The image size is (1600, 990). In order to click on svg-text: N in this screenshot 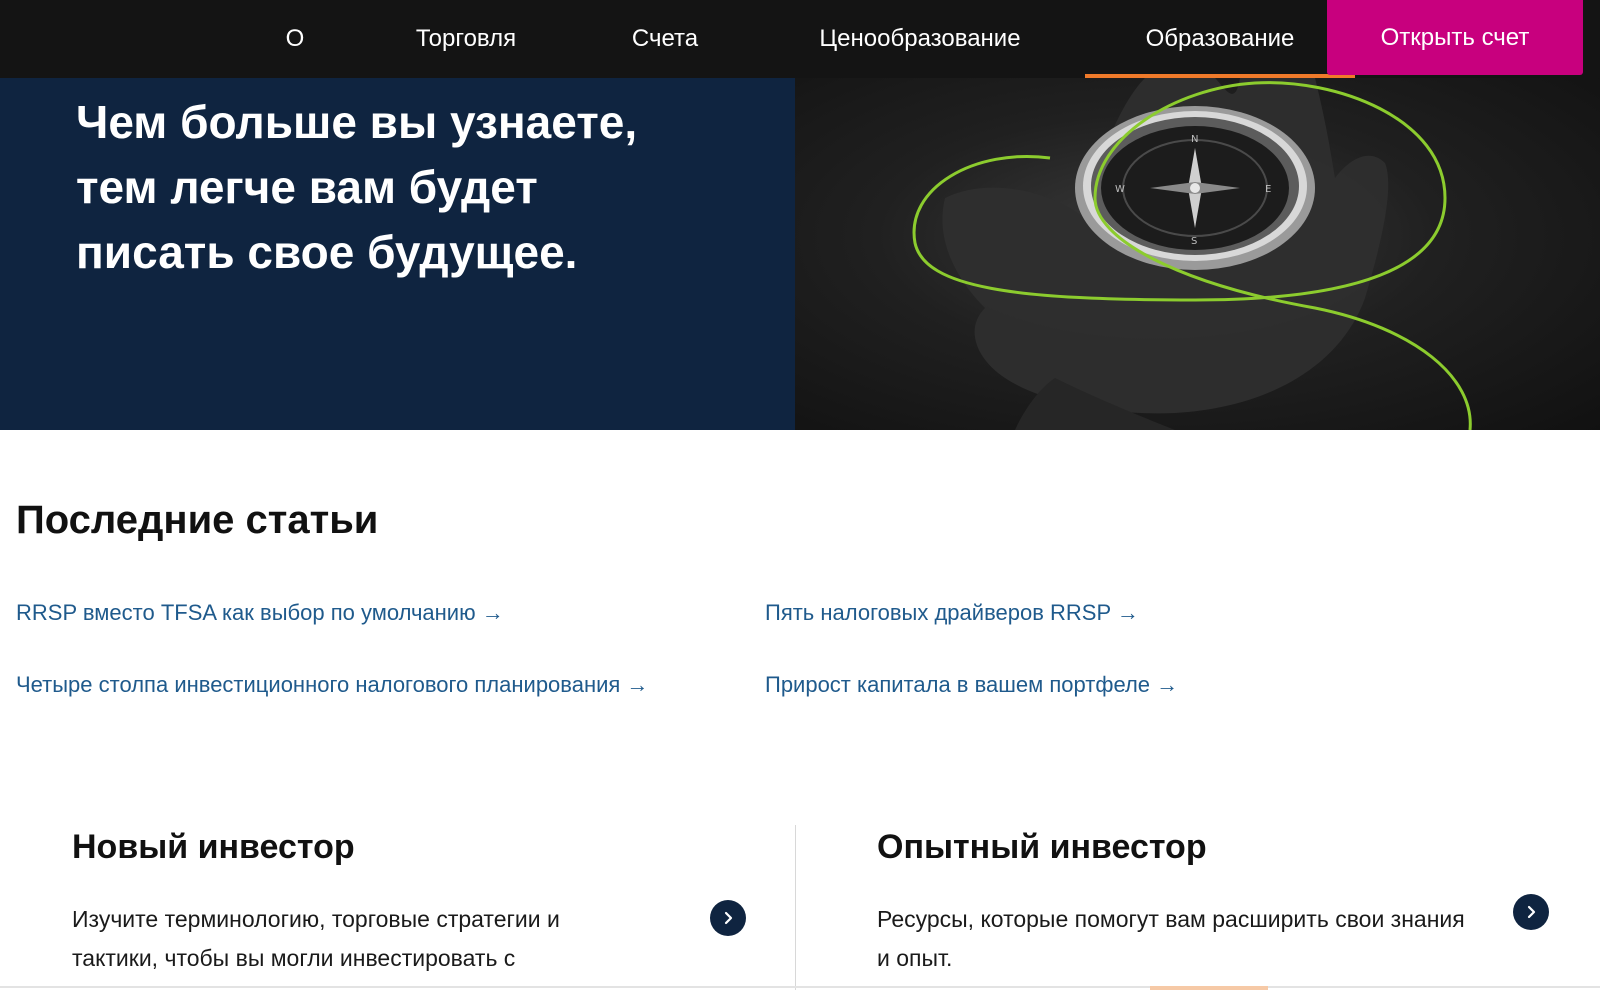, I will do `click(1194, 139)`.